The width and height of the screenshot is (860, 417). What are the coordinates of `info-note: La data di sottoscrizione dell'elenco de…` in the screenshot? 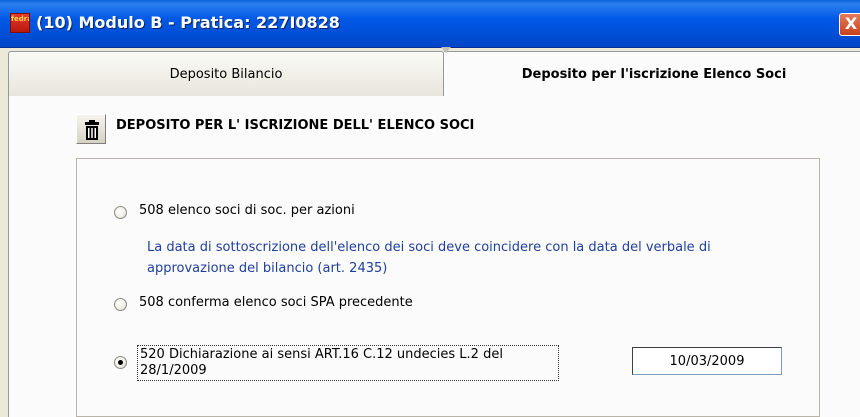 It's located at (477, 258).